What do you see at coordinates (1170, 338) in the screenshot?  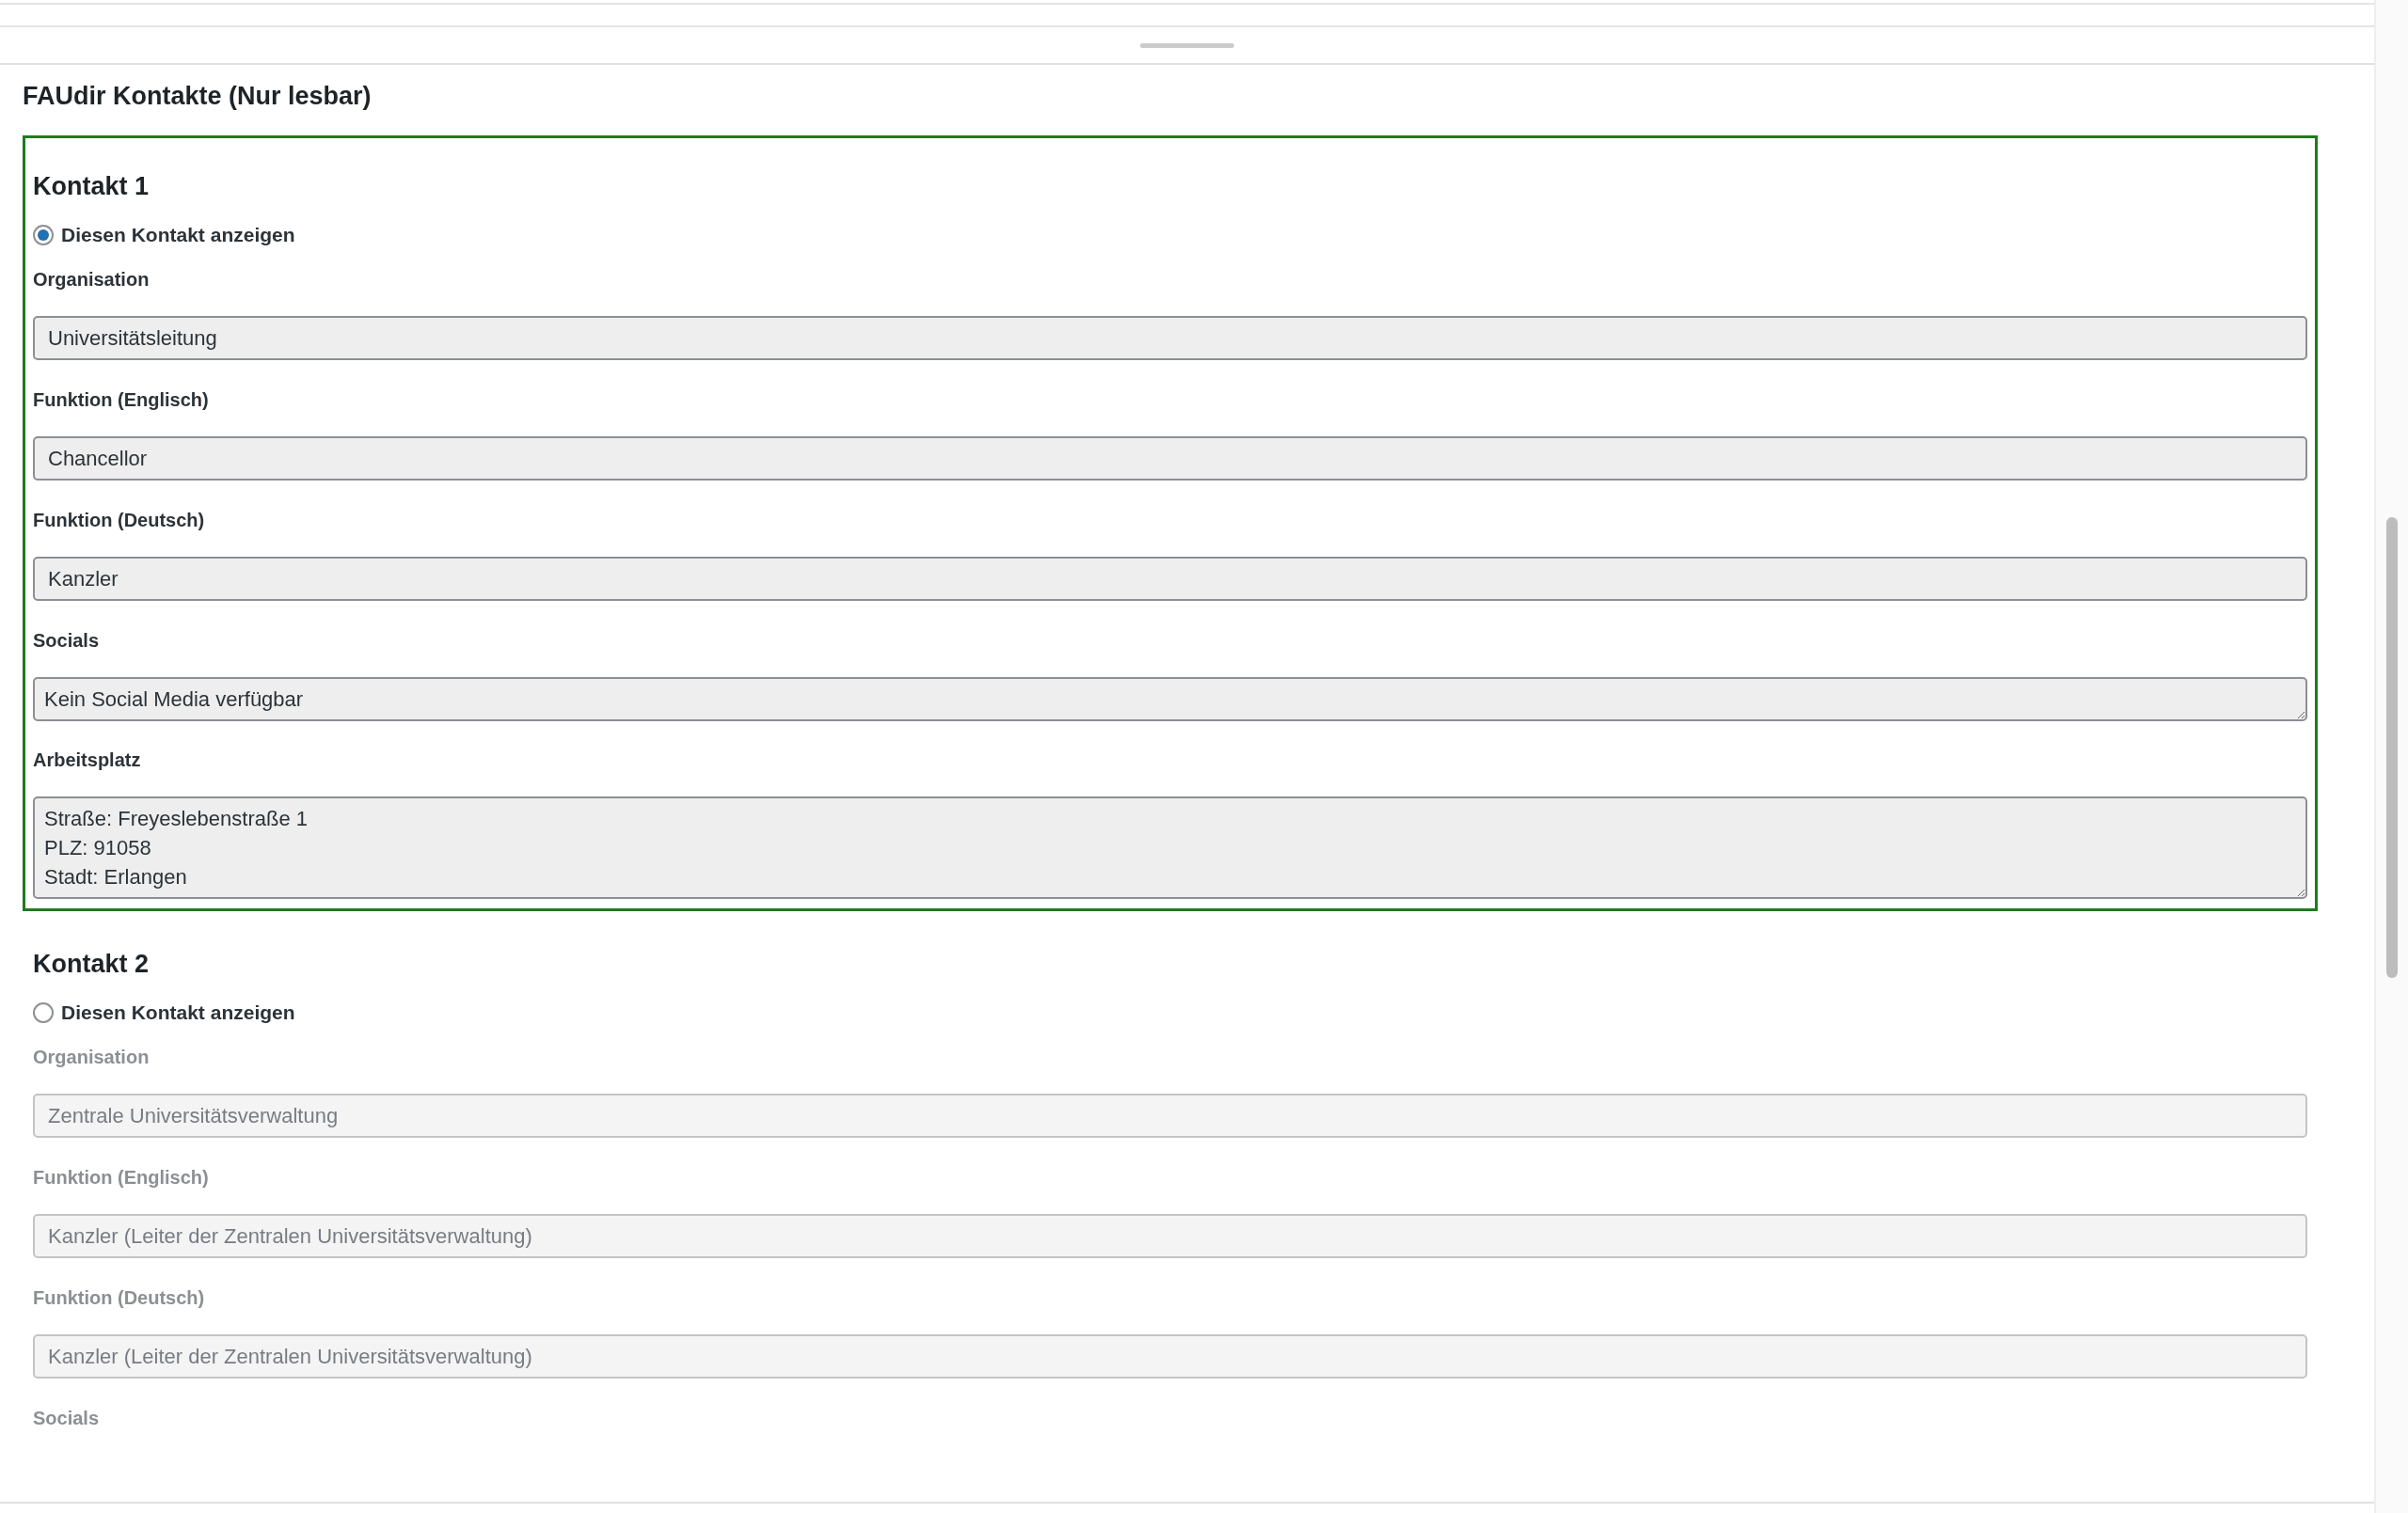 I see `input-field: Universitätsleitung` at bounding box center [1170, 338].